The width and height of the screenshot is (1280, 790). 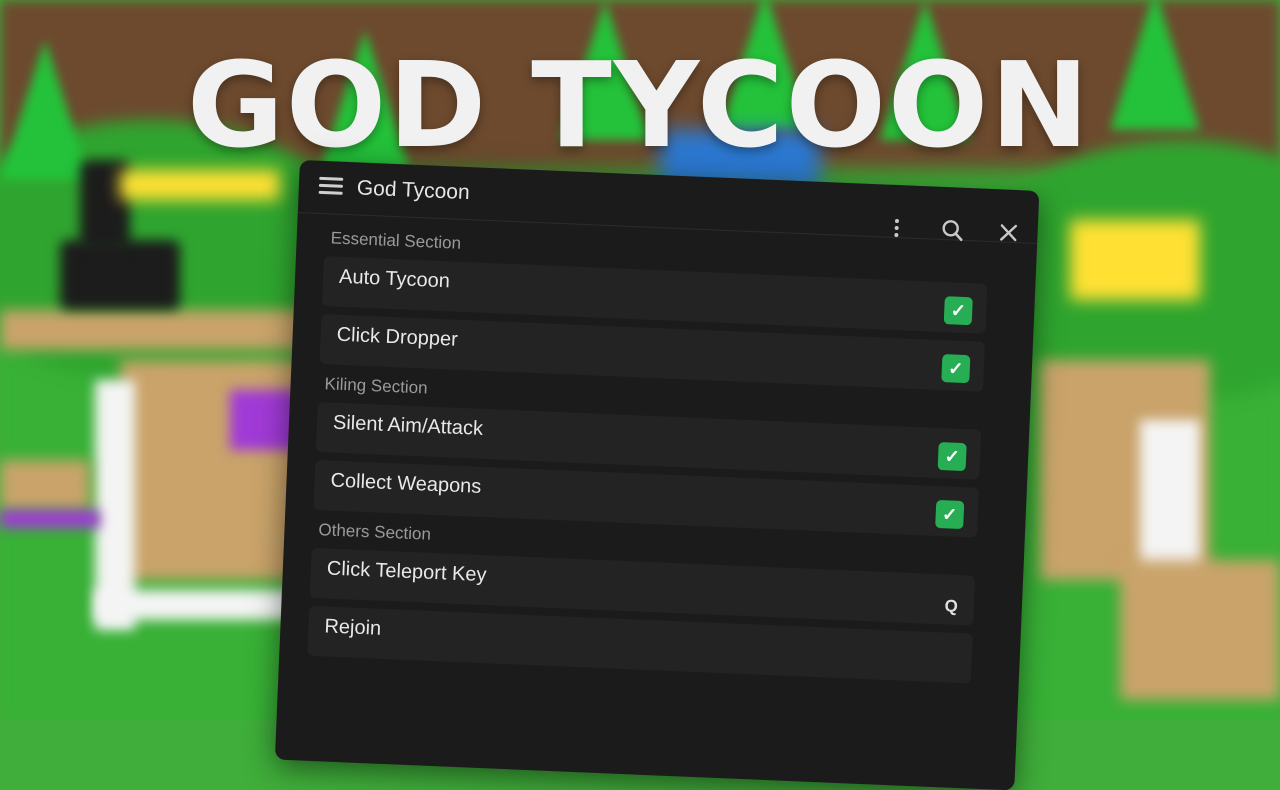 I want to click on keybind-label: Click Teleport Key, so click(x=406, y=572).